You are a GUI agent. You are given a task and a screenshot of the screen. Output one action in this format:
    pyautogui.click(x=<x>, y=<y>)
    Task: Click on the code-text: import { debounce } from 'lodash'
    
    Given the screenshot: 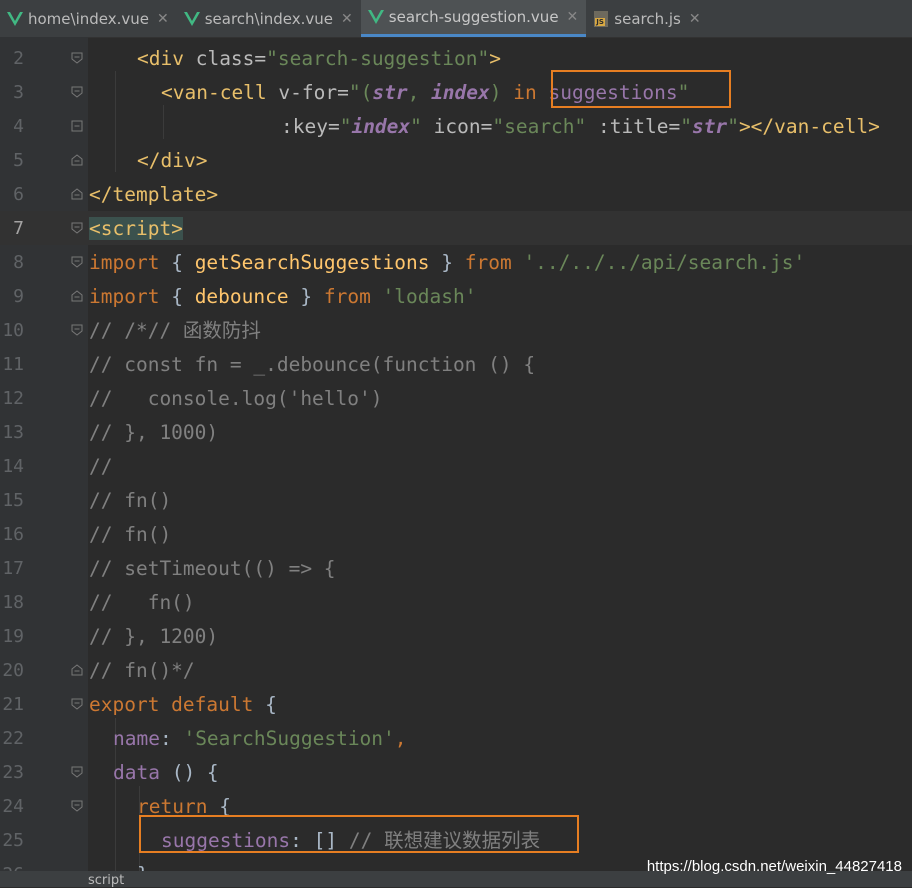 What is the action you would take?
    pyautogui.click(x=283, y=296)
    